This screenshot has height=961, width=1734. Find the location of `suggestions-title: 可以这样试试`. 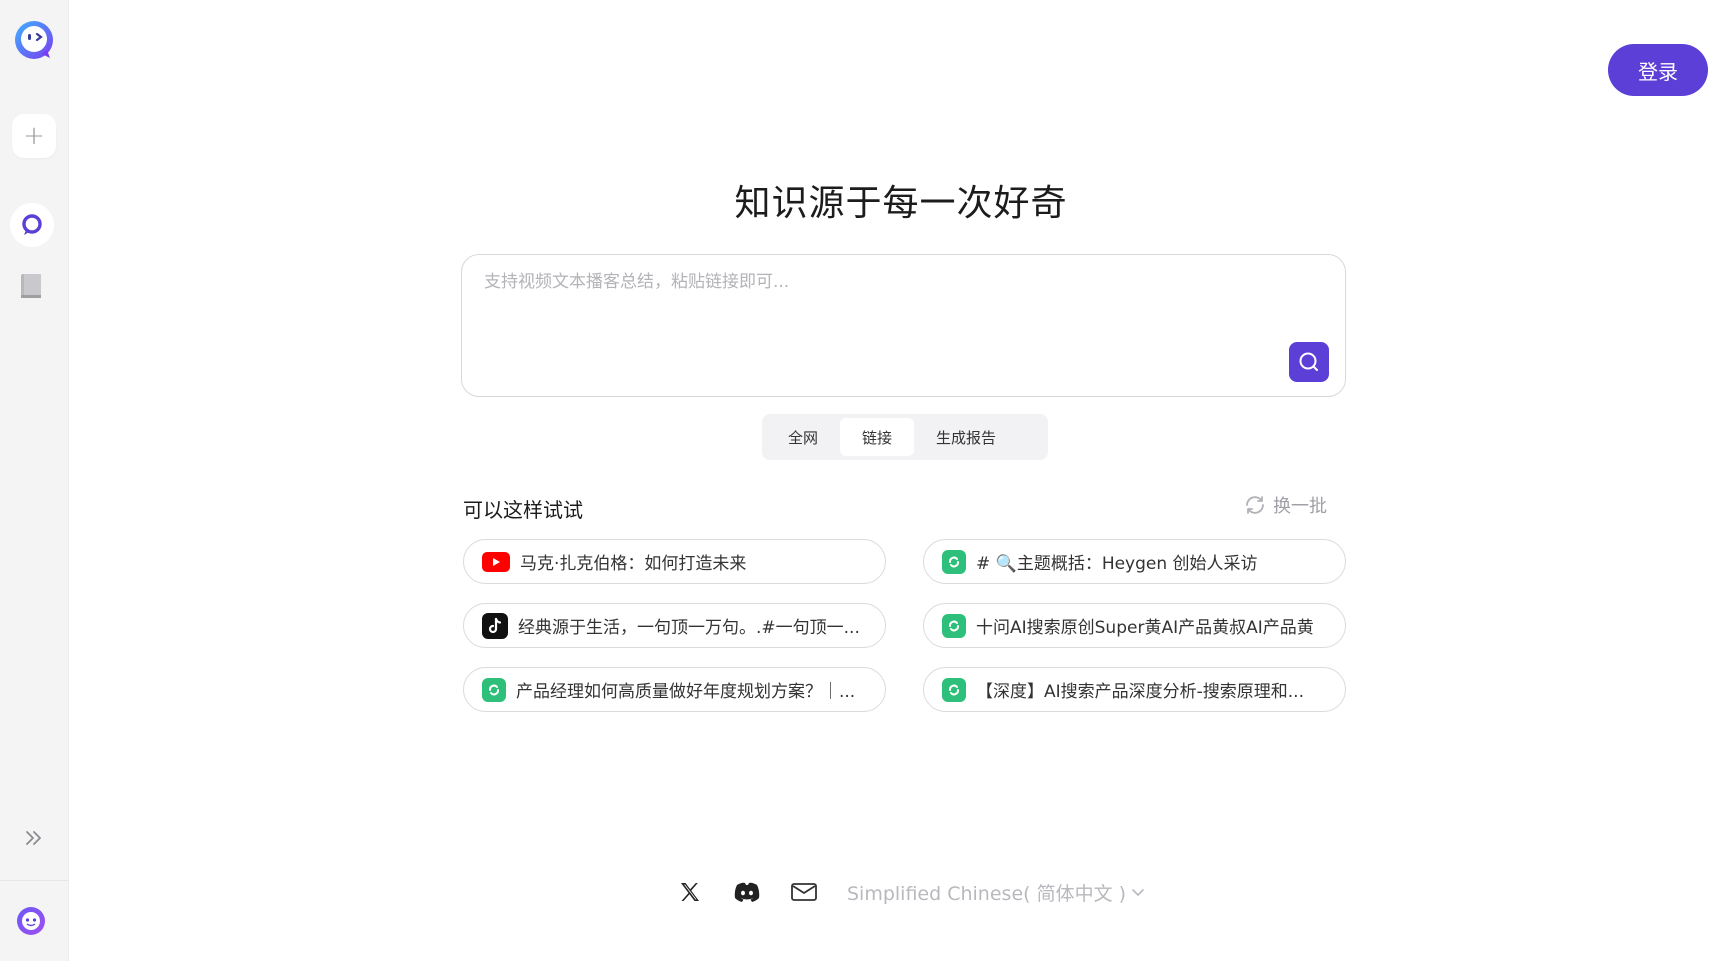

suggestions-title: 可以这样试试 is located at coordinates (523, 510).